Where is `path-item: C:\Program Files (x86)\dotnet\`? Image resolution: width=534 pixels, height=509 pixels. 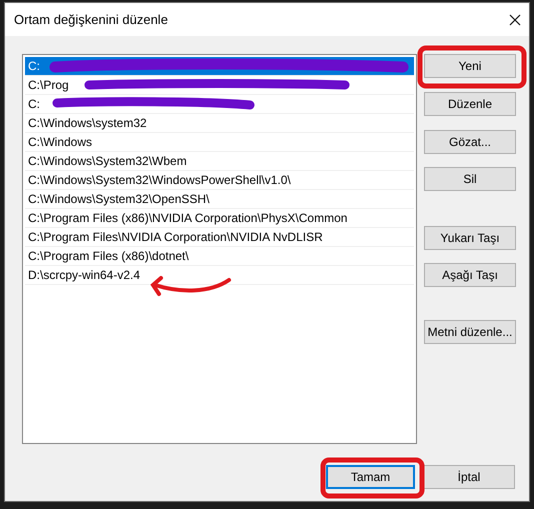
path-item: C:\Program Files (x86)\dotnet\ is located at coordinates (108, 256).